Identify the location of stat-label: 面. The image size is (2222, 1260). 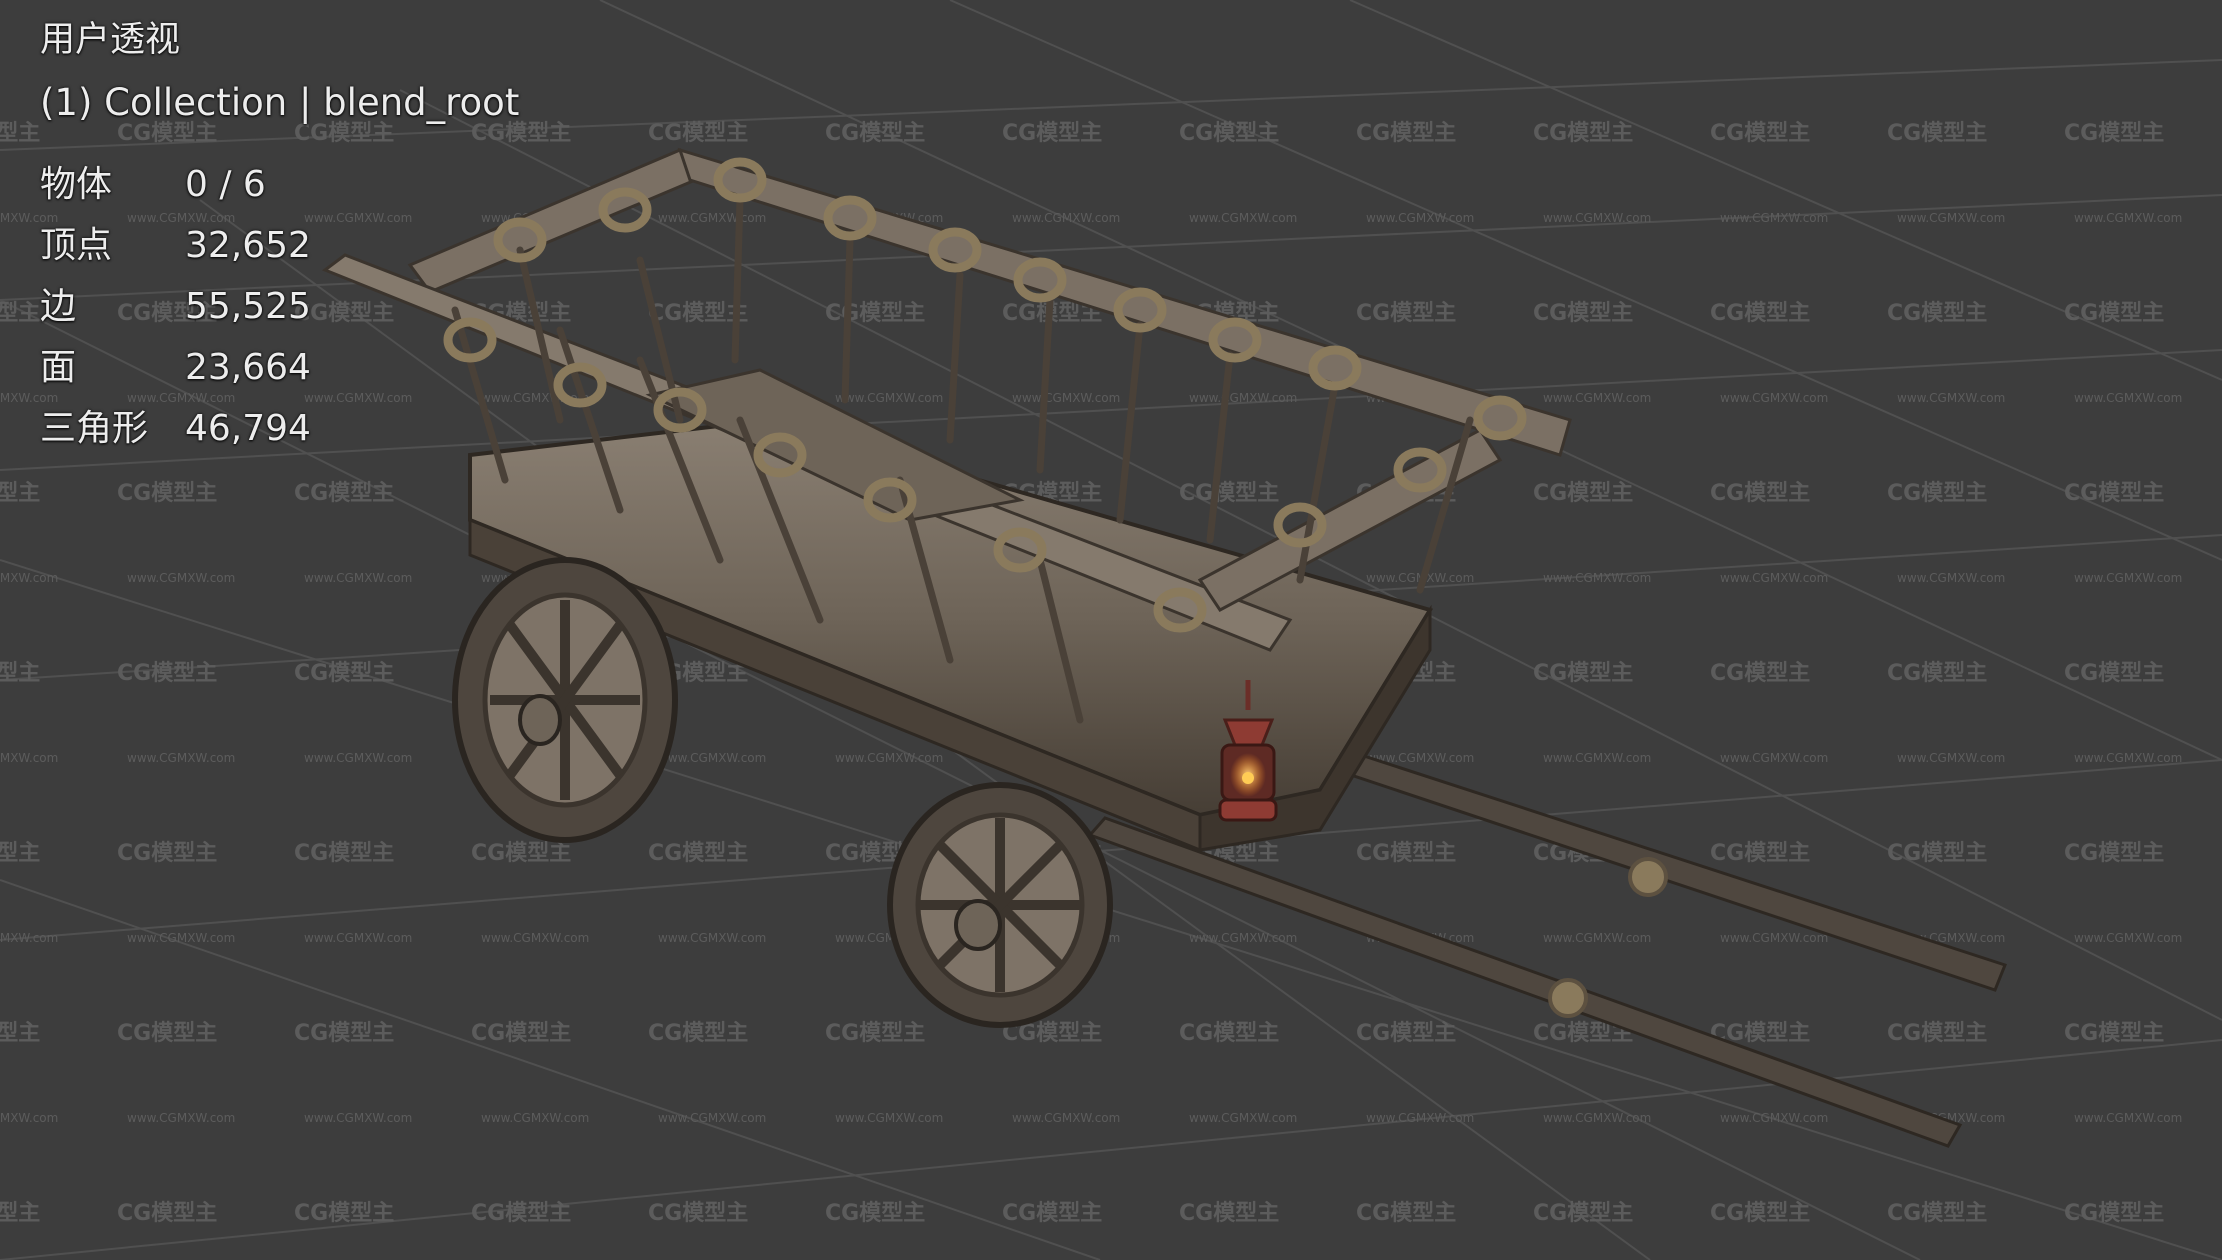
(58, 367).